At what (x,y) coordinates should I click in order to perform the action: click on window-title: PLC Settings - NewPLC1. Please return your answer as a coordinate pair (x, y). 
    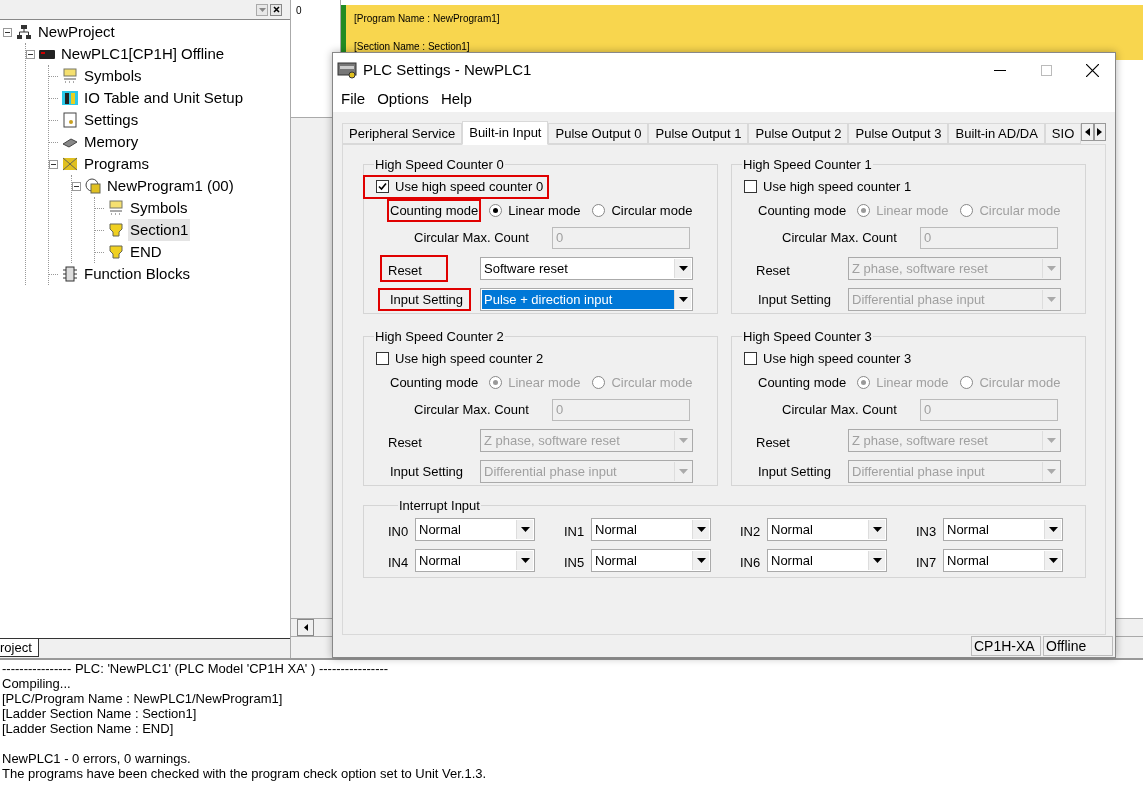
    Looking at the image, I should click on (447, 69).